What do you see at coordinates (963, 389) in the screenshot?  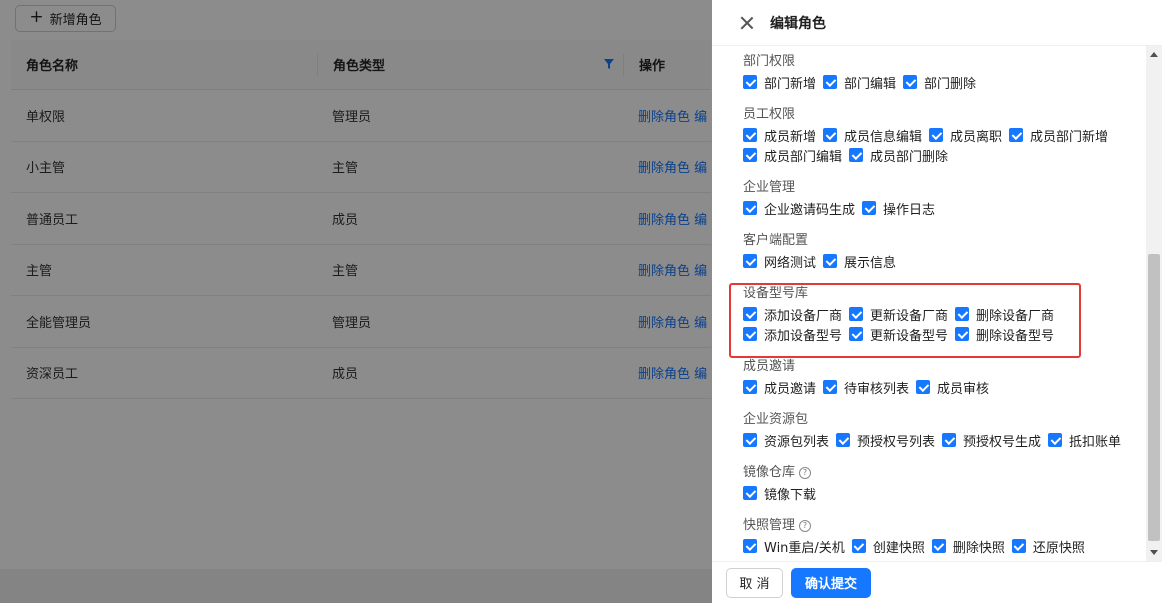 I see `checkbox-label: 成员审核` at bounding box center [963, 389].